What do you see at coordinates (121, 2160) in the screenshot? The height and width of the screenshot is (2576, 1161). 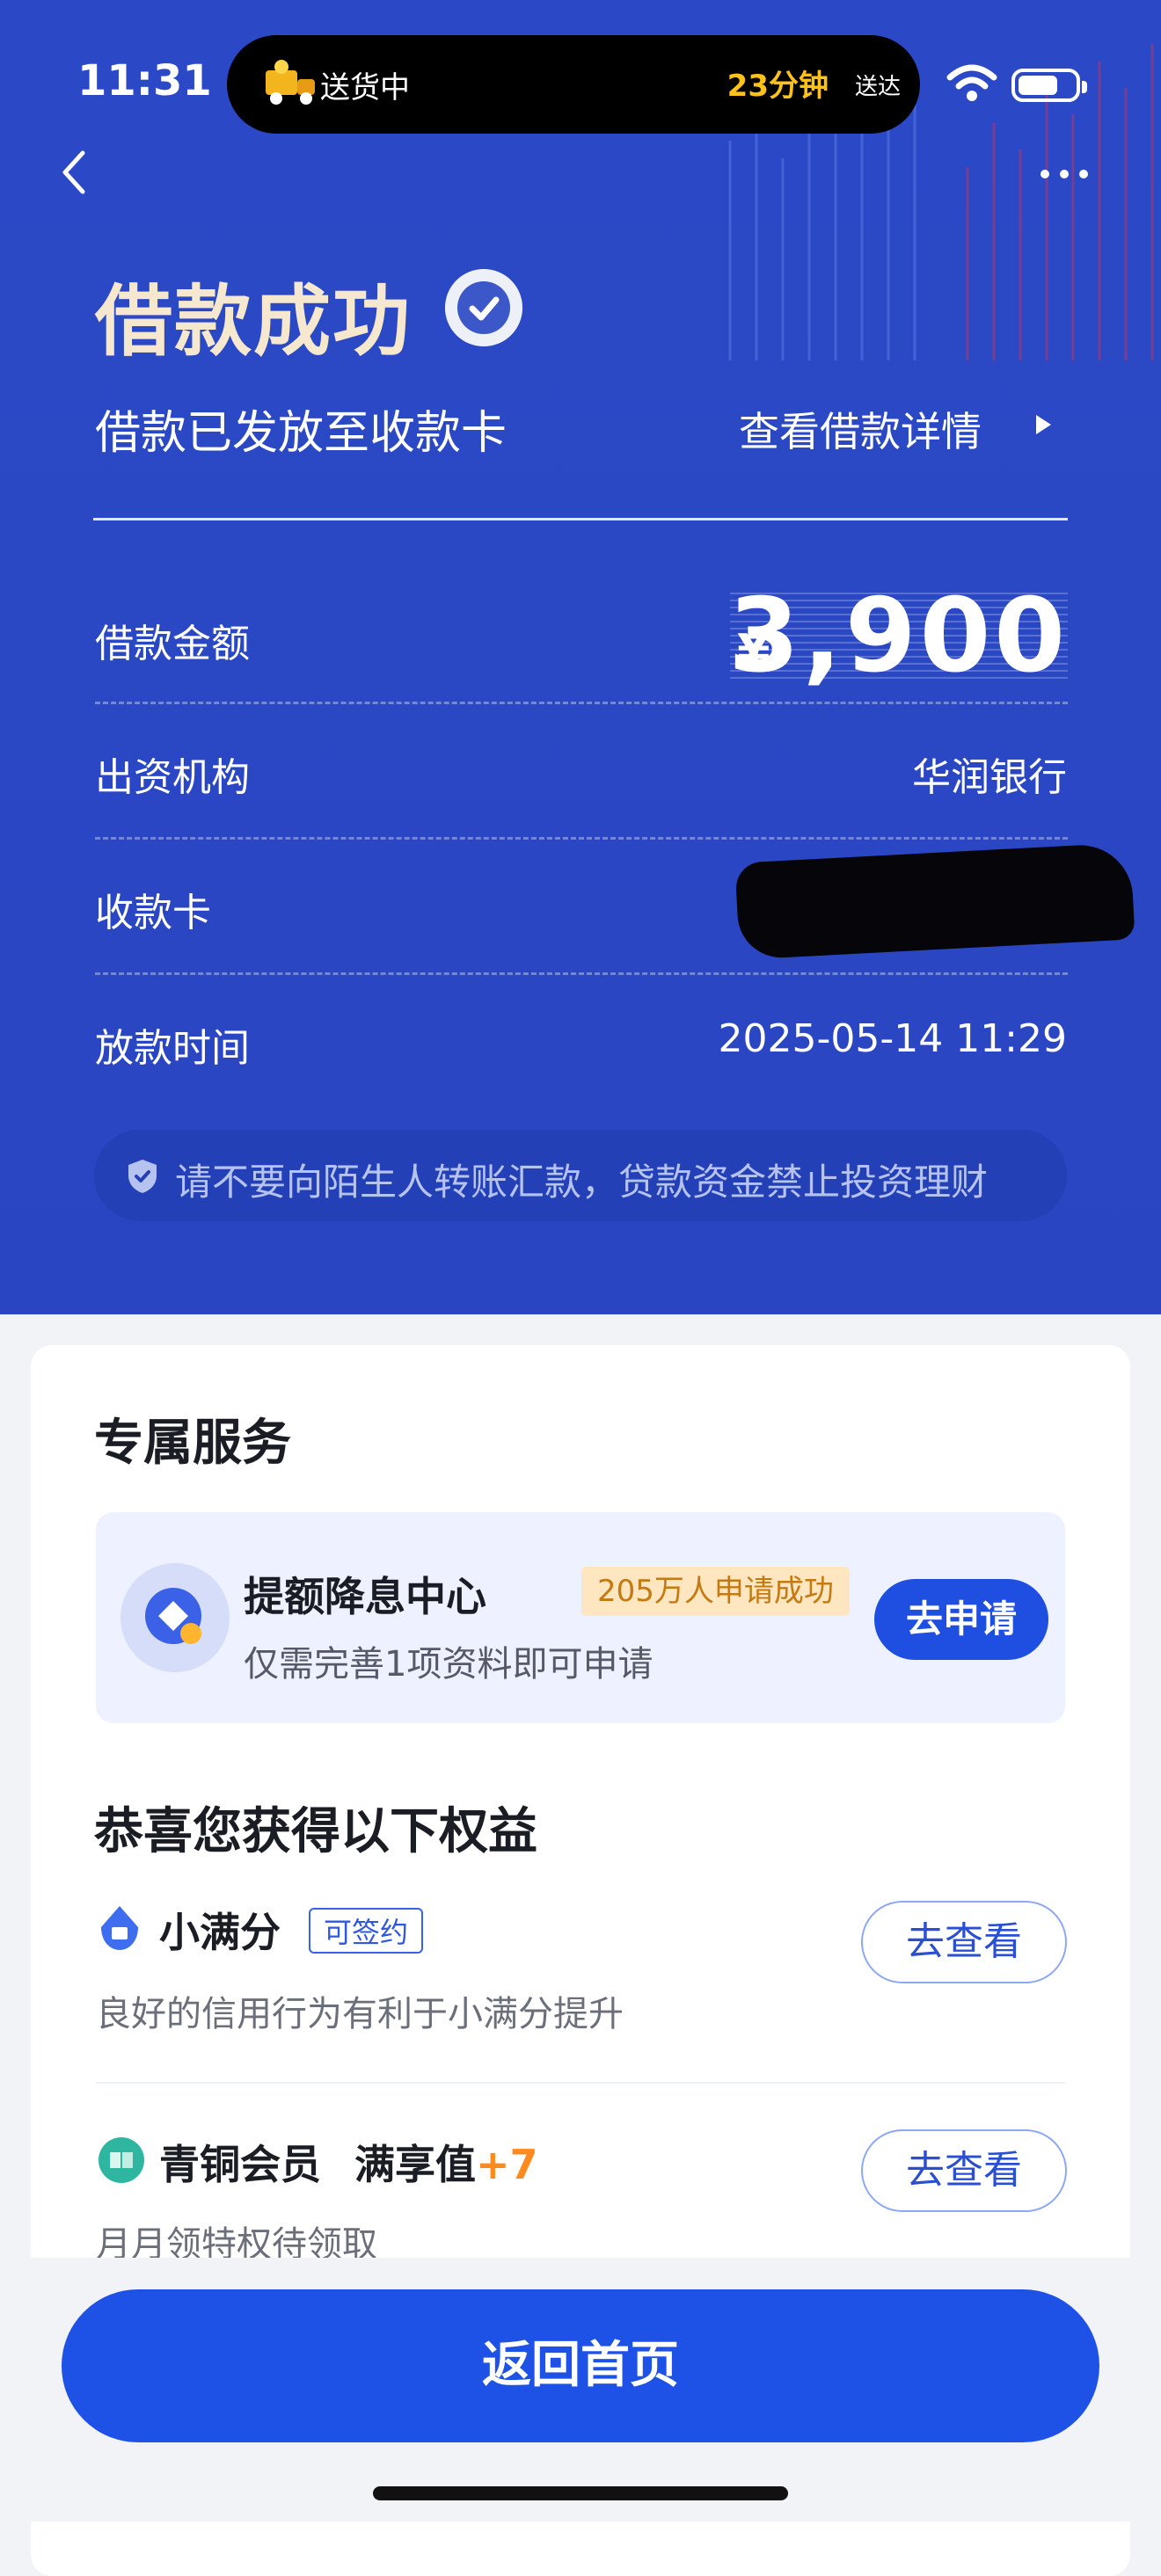 I see `bronze-member-icon` at bounding box center [121, 2160].